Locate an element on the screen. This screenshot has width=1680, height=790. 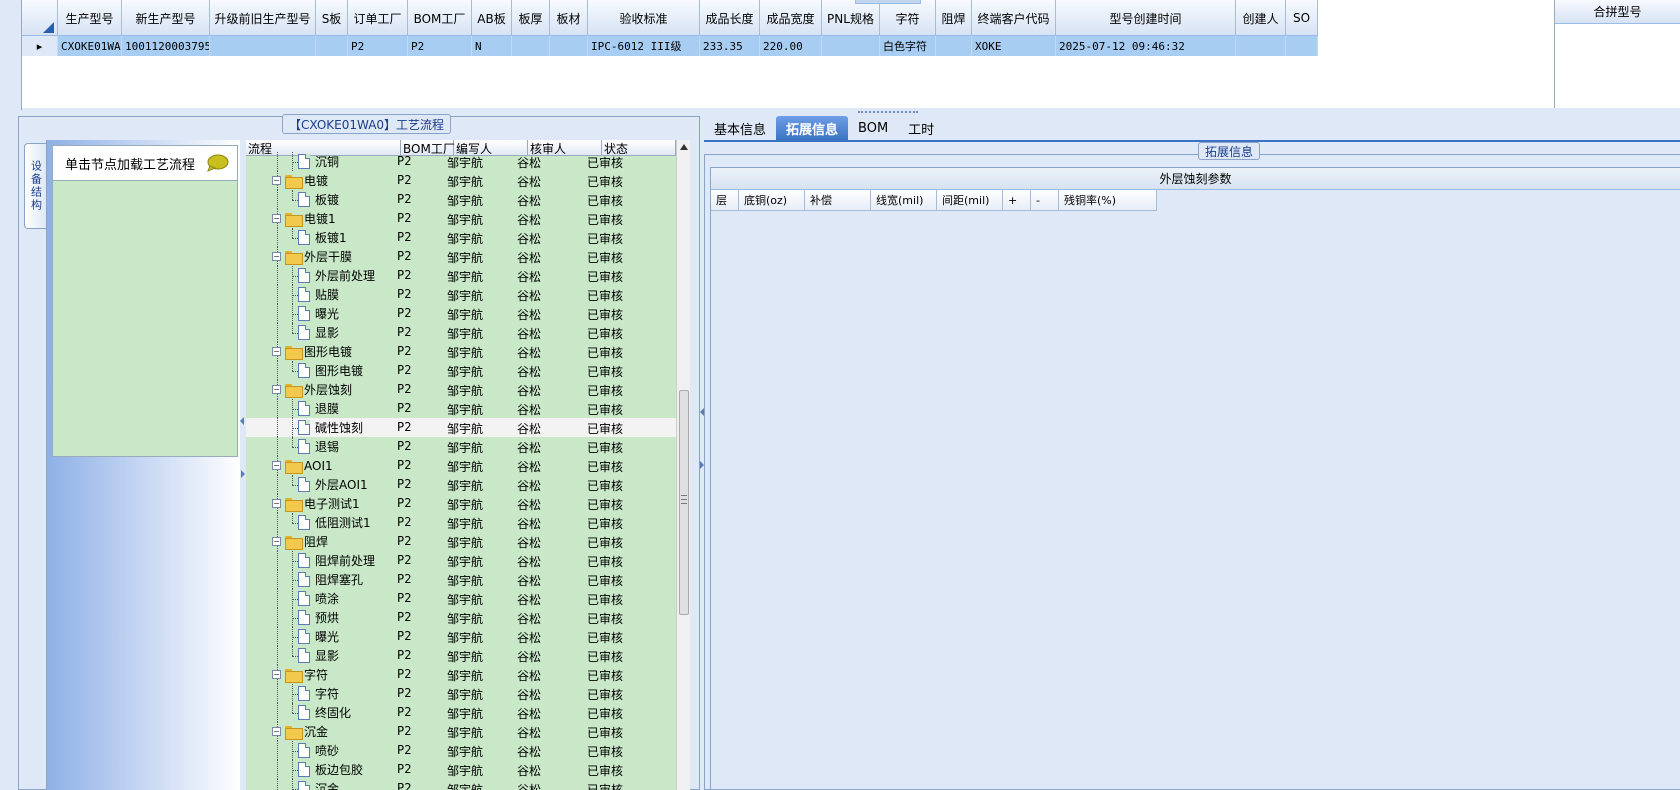
tree-row: − AOI1 P2 邹宇航 谷松 已审核 is located at coordinates (461, 465).